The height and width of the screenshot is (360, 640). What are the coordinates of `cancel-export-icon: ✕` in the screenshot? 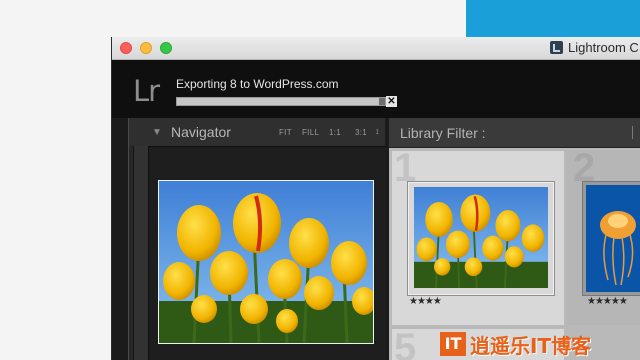 It's located at (391, 101).